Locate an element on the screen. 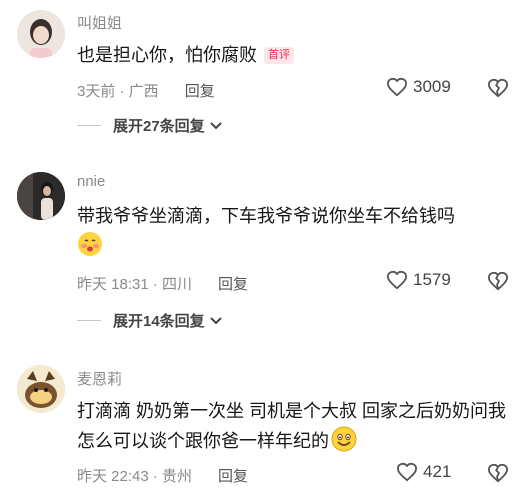 This screenshot has width=523, height=488. timestamp-location: 3天前 · 广西 is located at coordinates (118, 91).